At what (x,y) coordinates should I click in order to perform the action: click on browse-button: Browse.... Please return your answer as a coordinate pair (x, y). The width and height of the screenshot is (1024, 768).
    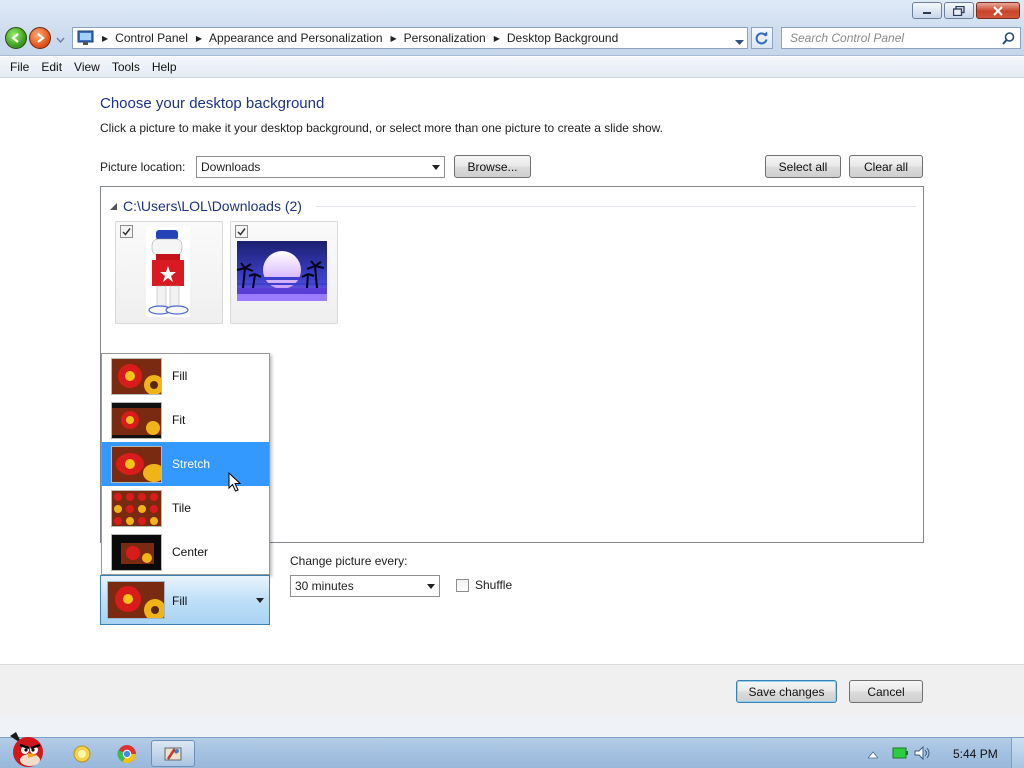
    Looking at the image, I should click on (492, 166).